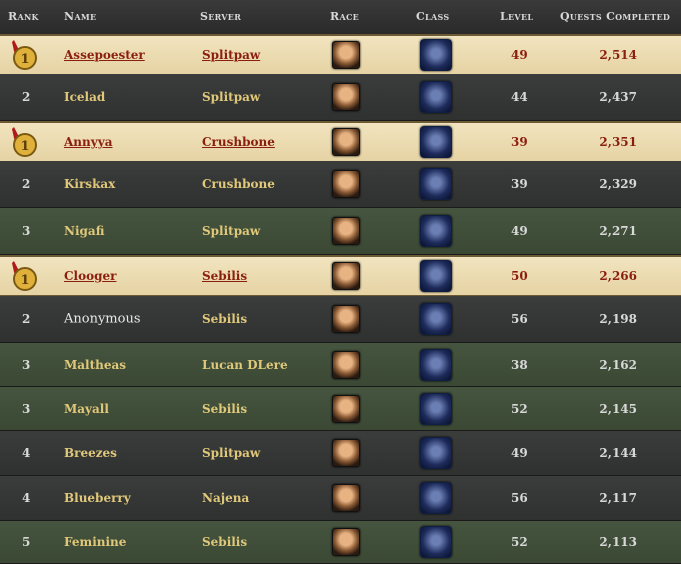 This screenshot has height=564, width=681. What do you see at coordinates (519, 364) in the screenshot?
I see `level-value: 38` at bounding box center [519, 364].